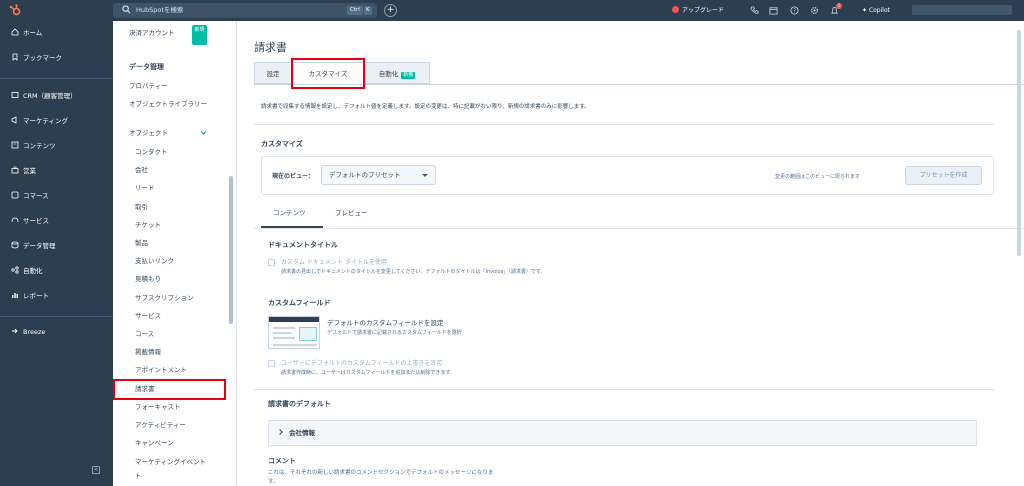  I want to click on nav-data-management: データ管理, so click(33, 246).